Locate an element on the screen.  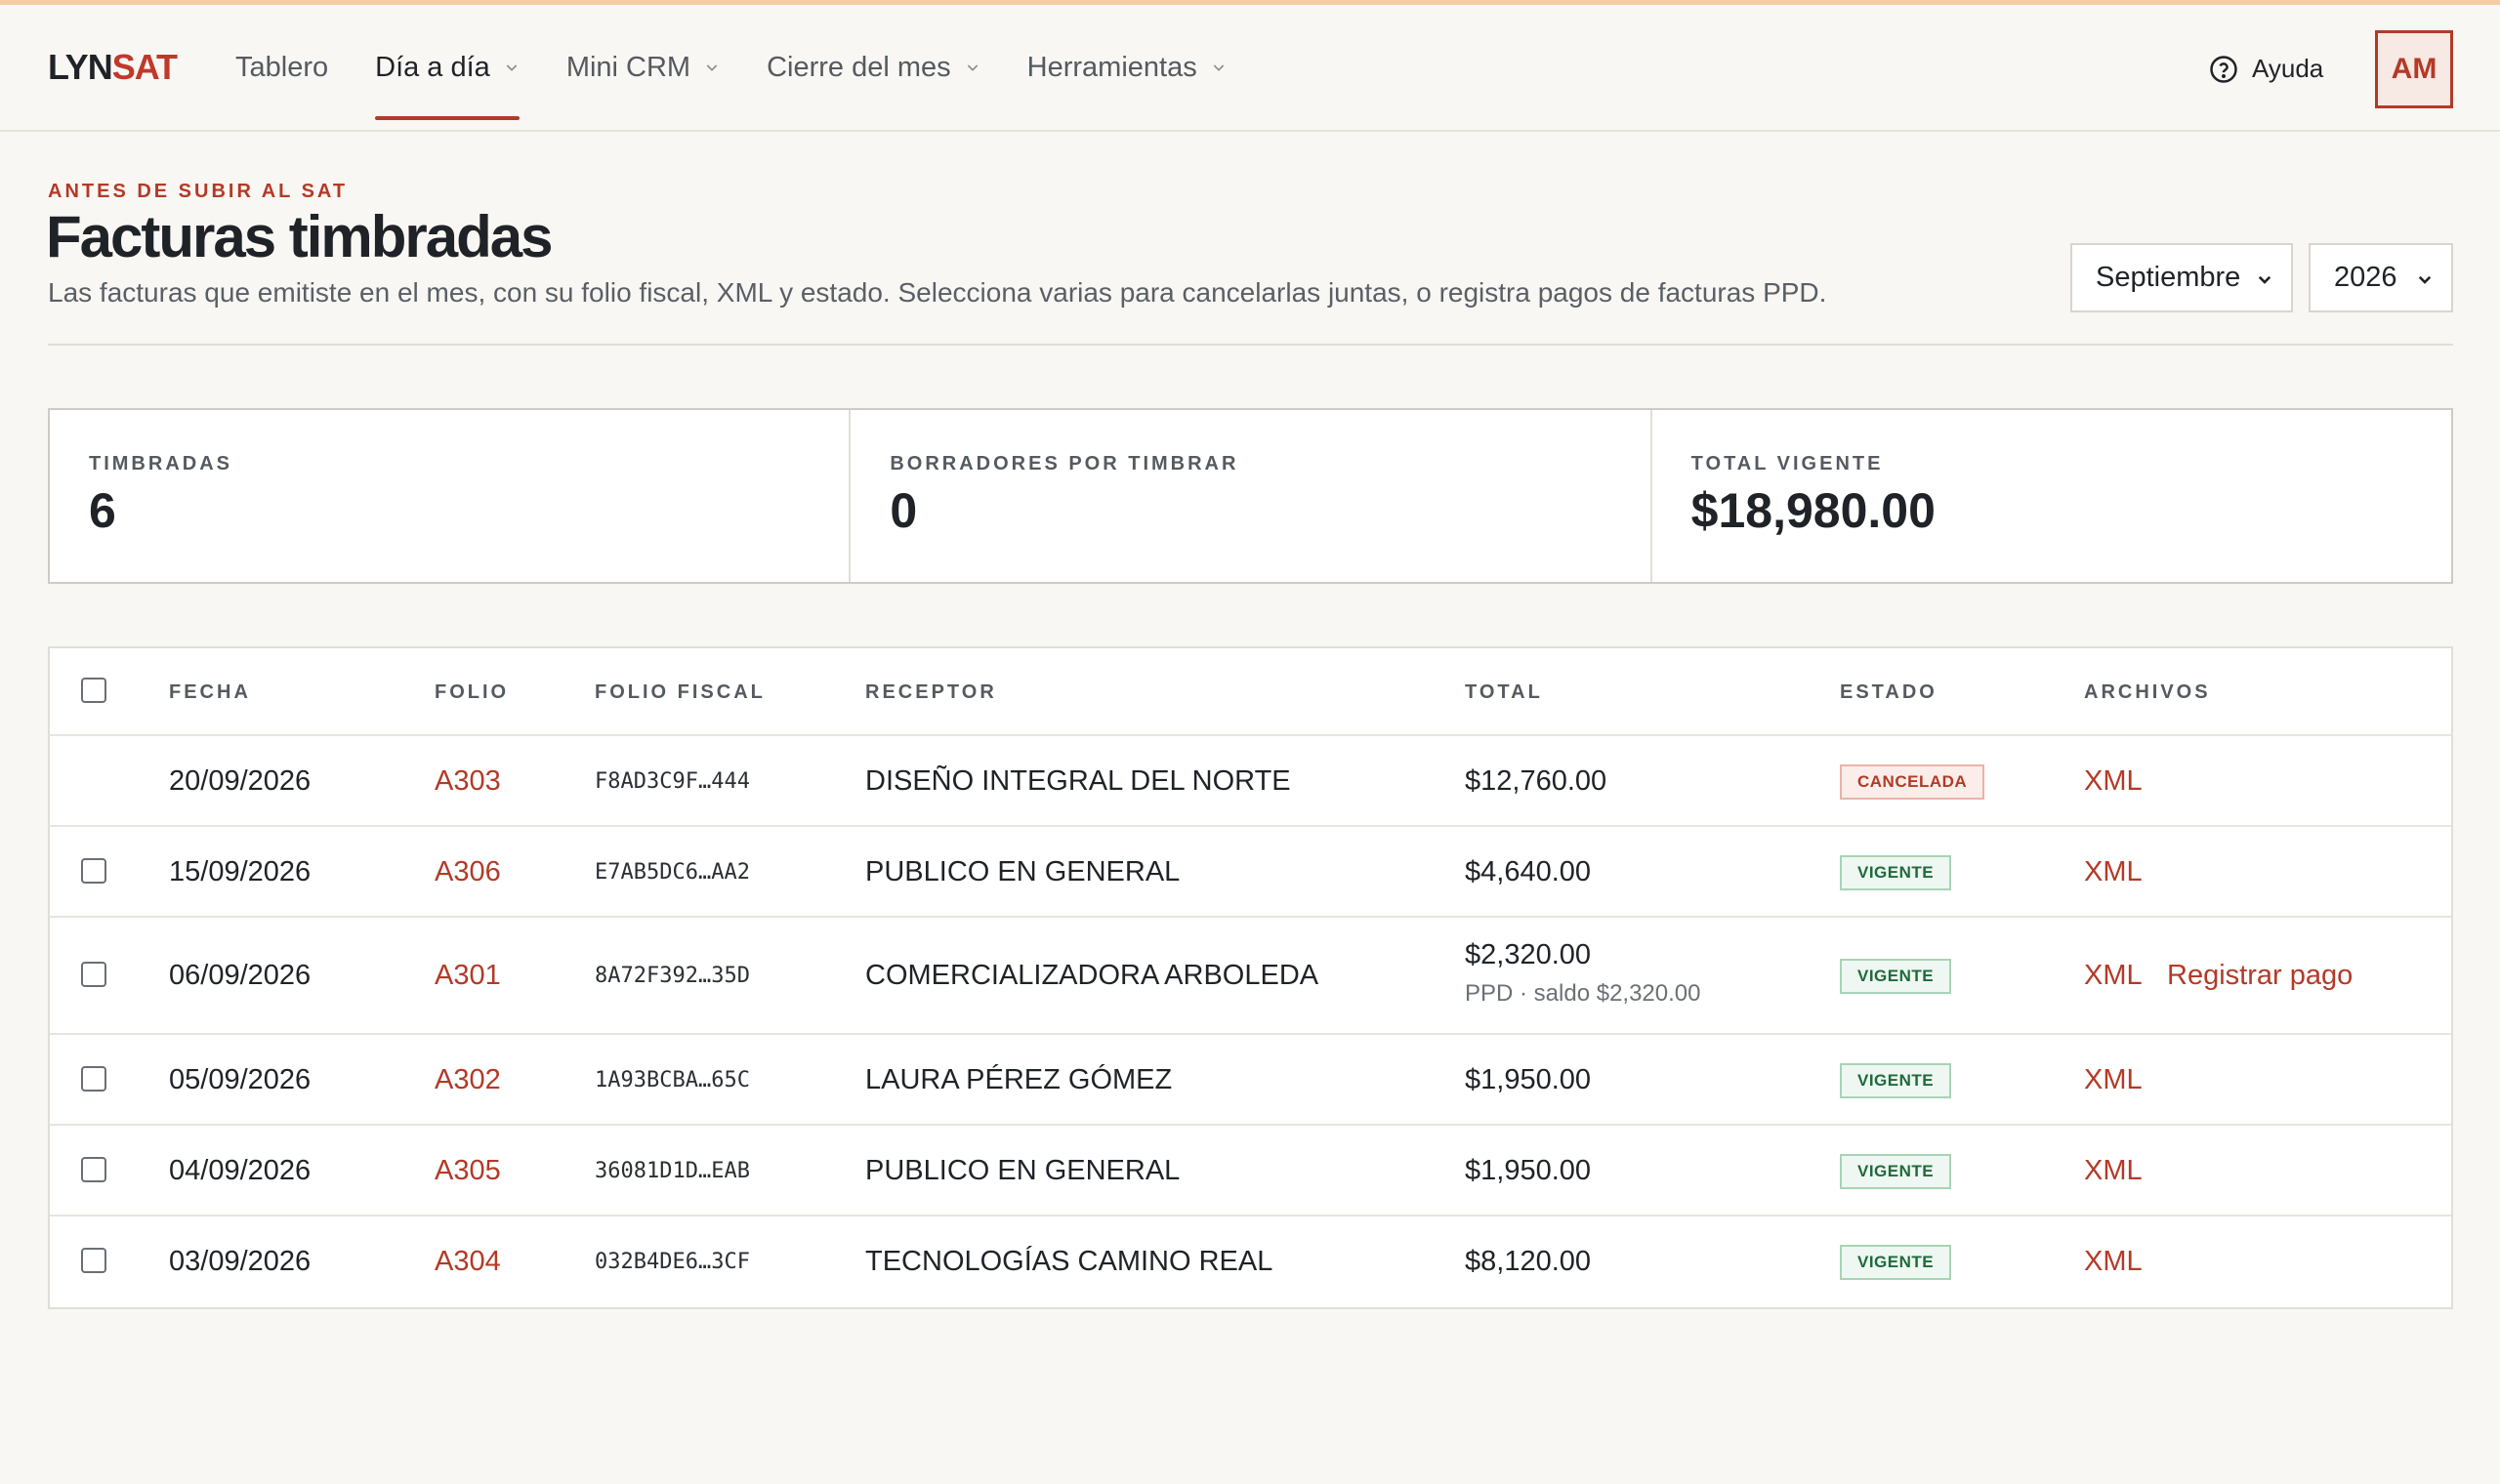
cell-fecha: 06/09/2026 is located at coordinates (240, 976).